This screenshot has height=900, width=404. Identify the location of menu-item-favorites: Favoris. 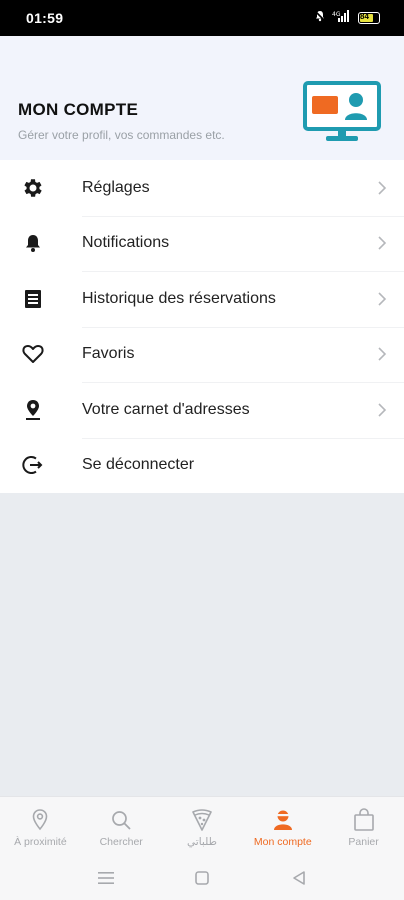
(202, 354).